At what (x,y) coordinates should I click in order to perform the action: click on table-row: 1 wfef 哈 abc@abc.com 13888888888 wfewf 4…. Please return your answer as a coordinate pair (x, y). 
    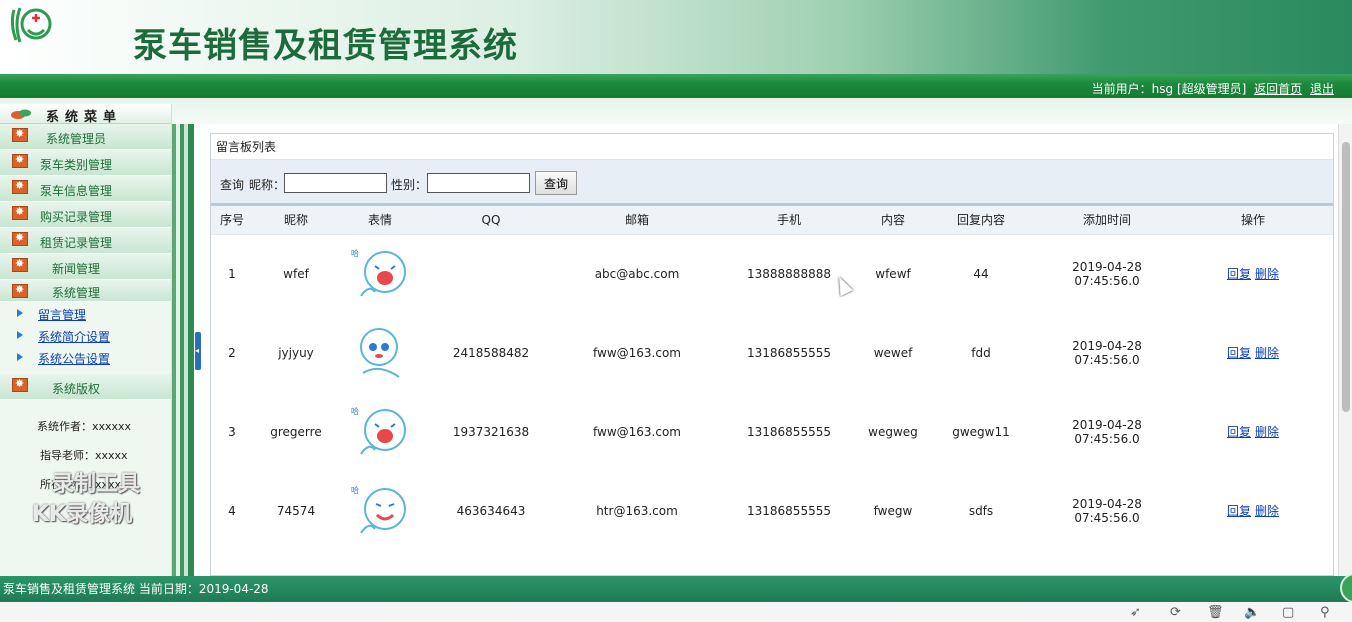
    Looking at the image, I should click on (772, 273).